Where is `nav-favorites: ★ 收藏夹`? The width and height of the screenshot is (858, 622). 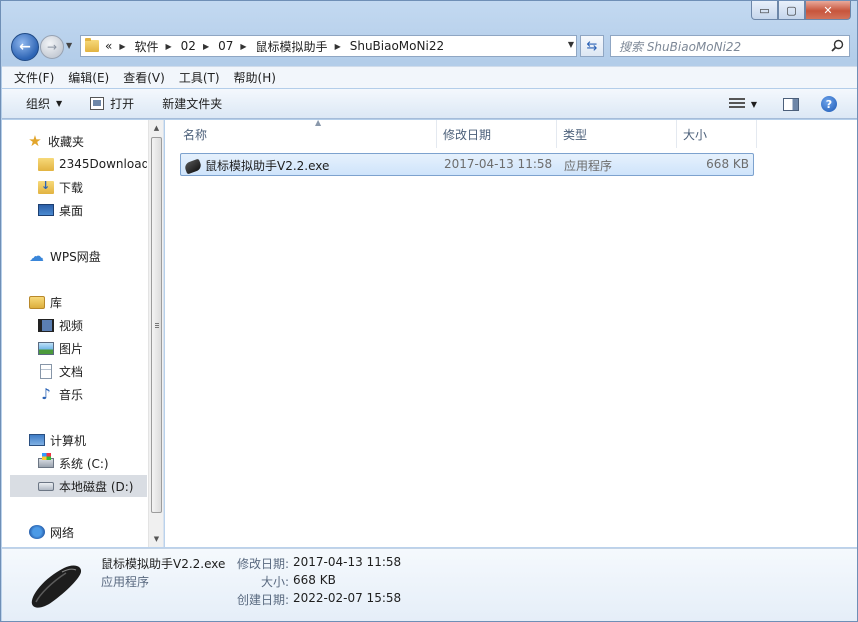 nav-favorites: ★ 收藏夹 is located at coordinates (55, 141).